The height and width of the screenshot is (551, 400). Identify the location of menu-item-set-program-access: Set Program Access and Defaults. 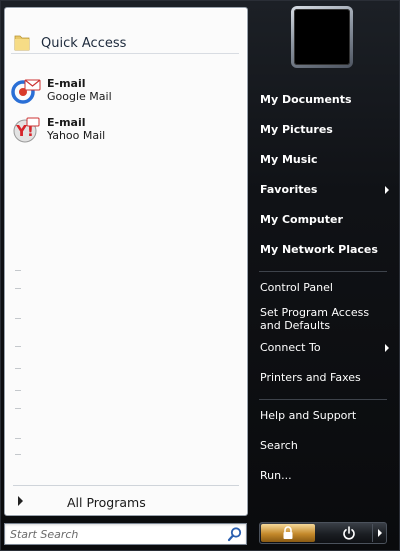
(323, 318).